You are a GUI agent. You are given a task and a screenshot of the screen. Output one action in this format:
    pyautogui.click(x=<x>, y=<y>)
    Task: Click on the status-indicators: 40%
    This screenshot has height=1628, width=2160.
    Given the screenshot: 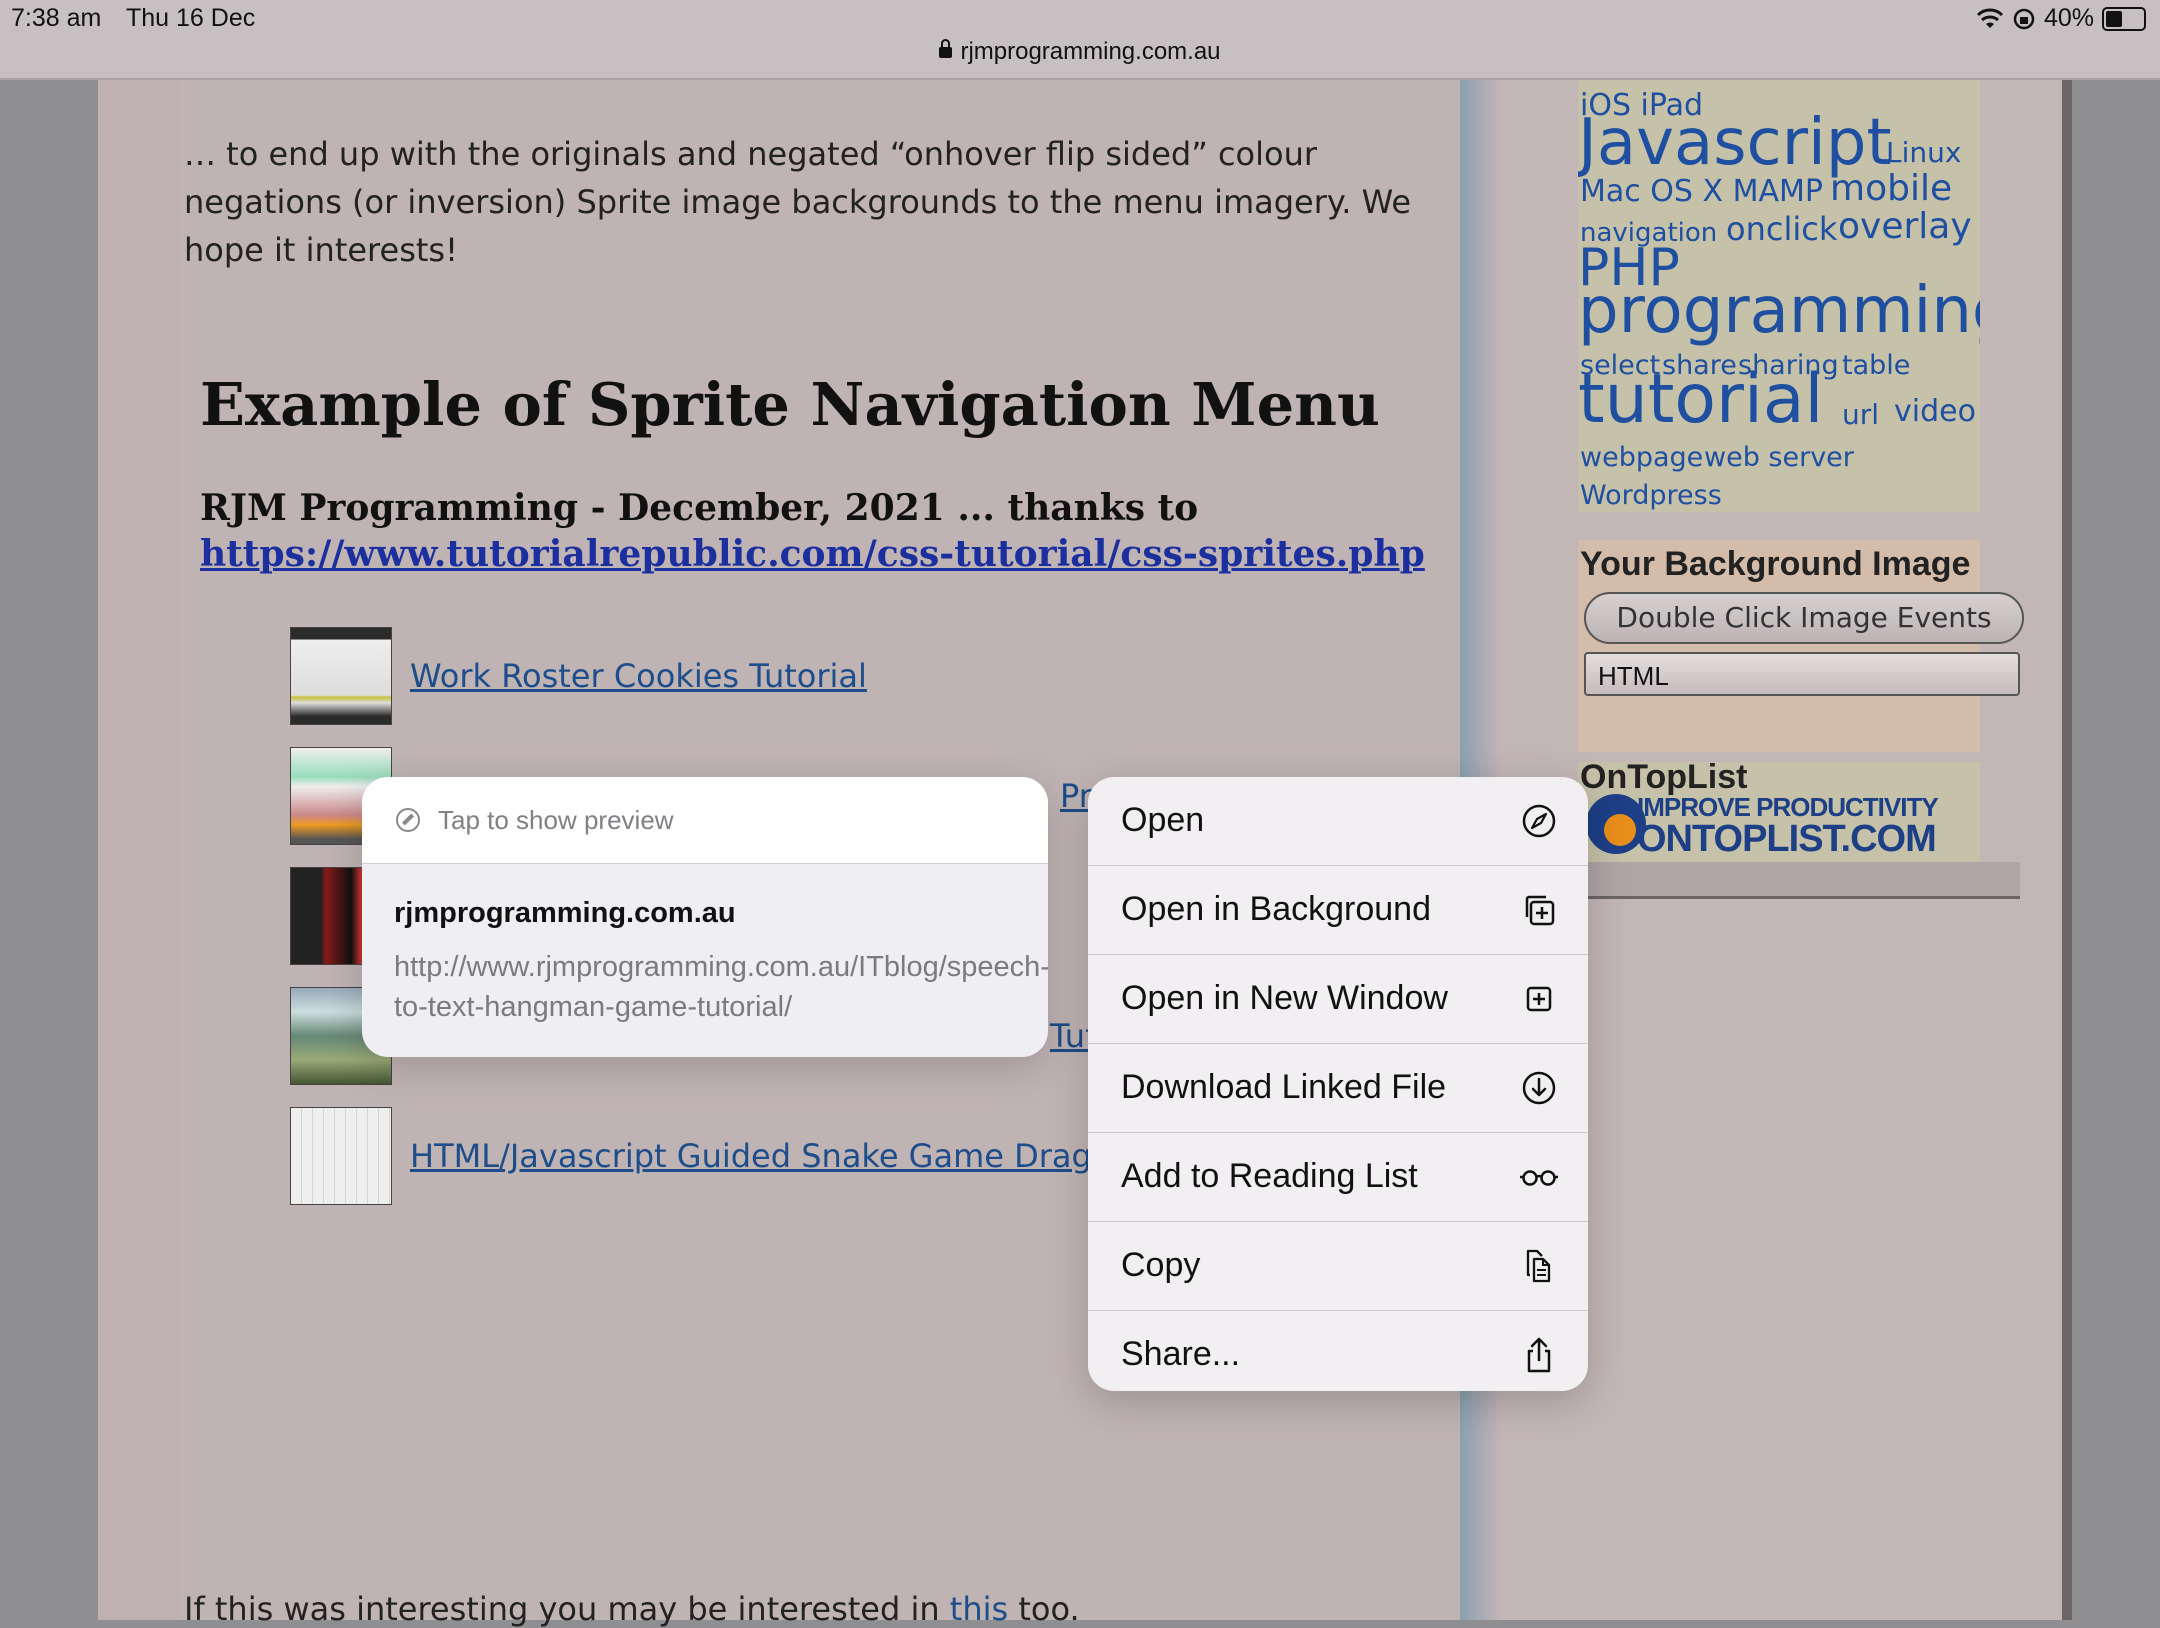 What is the action you would take?
    pyautogui.click(x=2061, y=18)
    